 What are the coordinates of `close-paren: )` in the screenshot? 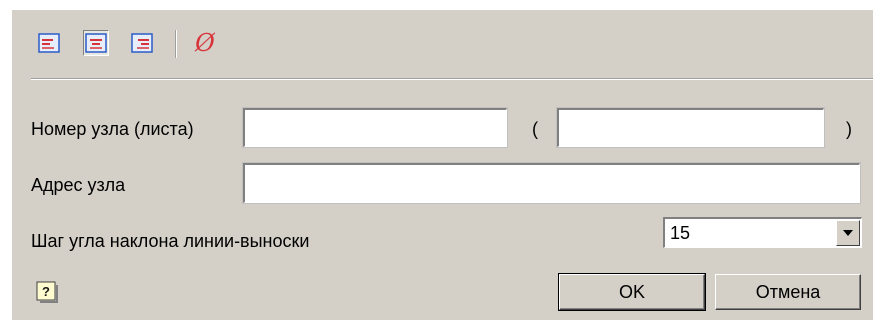 It's located at (849, 129).